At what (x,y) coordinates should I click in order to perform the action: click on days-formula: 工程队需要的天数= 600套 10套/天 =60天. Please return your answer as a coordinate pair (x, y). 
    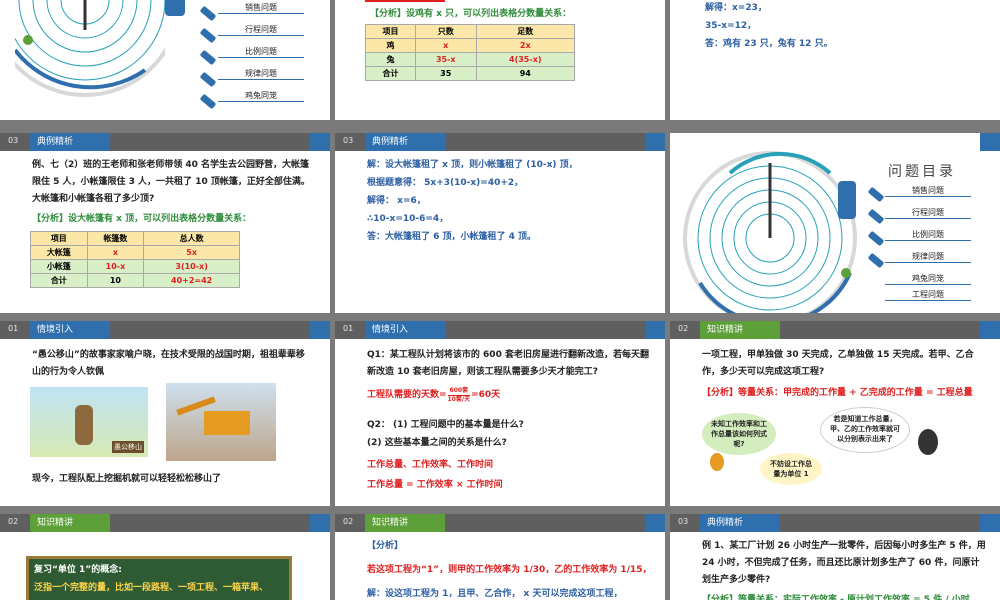
    Looking at the image, I should click on (433, 395).